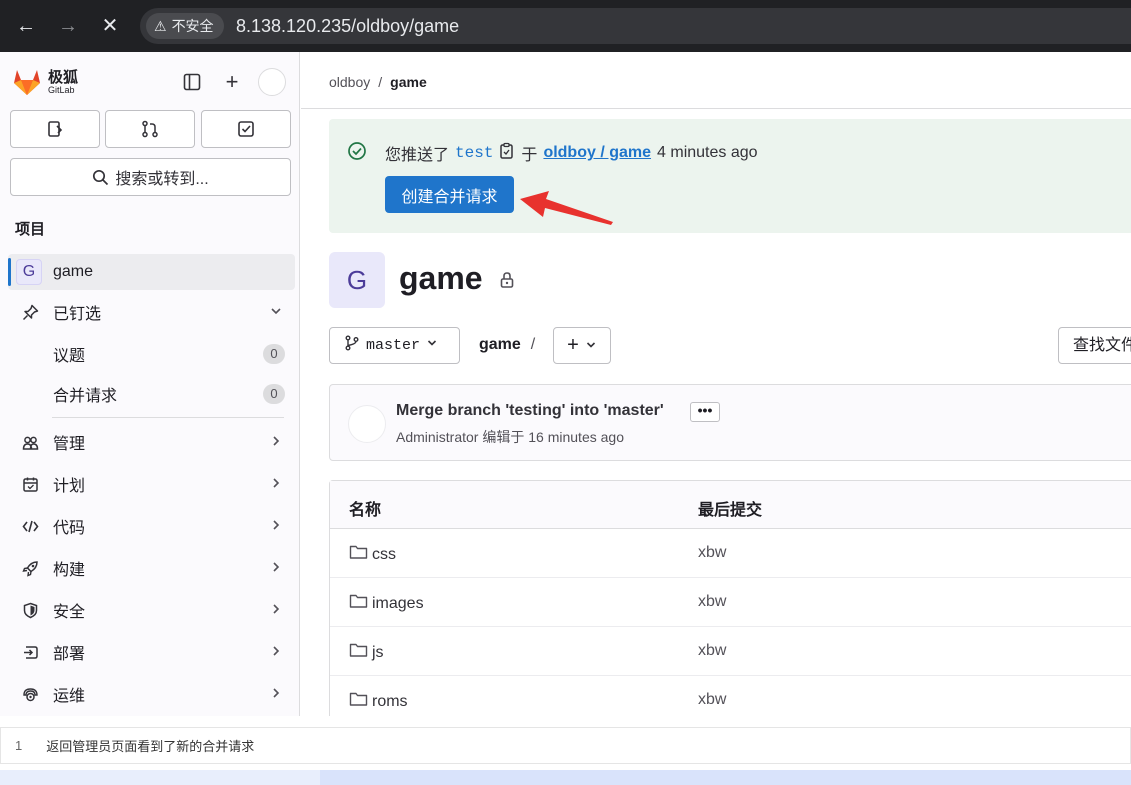  What do you see at coordinates (151, 526) in the screenshot?
I see `sidebar-item-code: 代码` at bounding box center [151, 526].